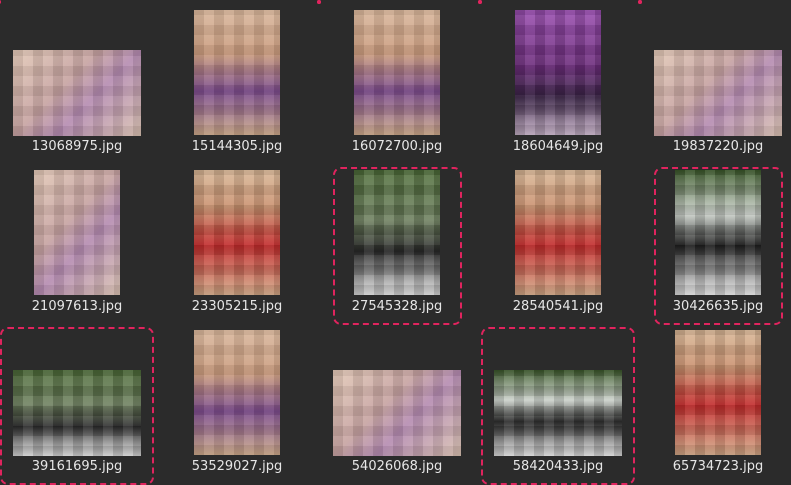  Describe the element at coordinates (237, 466) in the screenshot. I see `file-name-label: 53529027.jpg` at that location.